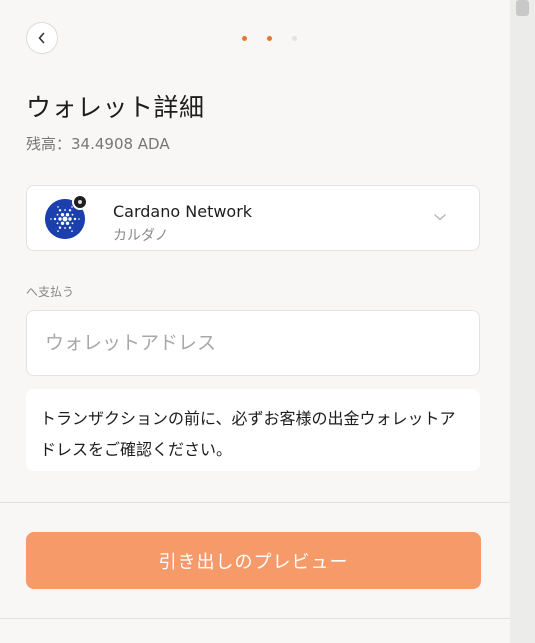 This screenshot has height=643, width=535. I want to click on step-indicator, so click(269, 38).